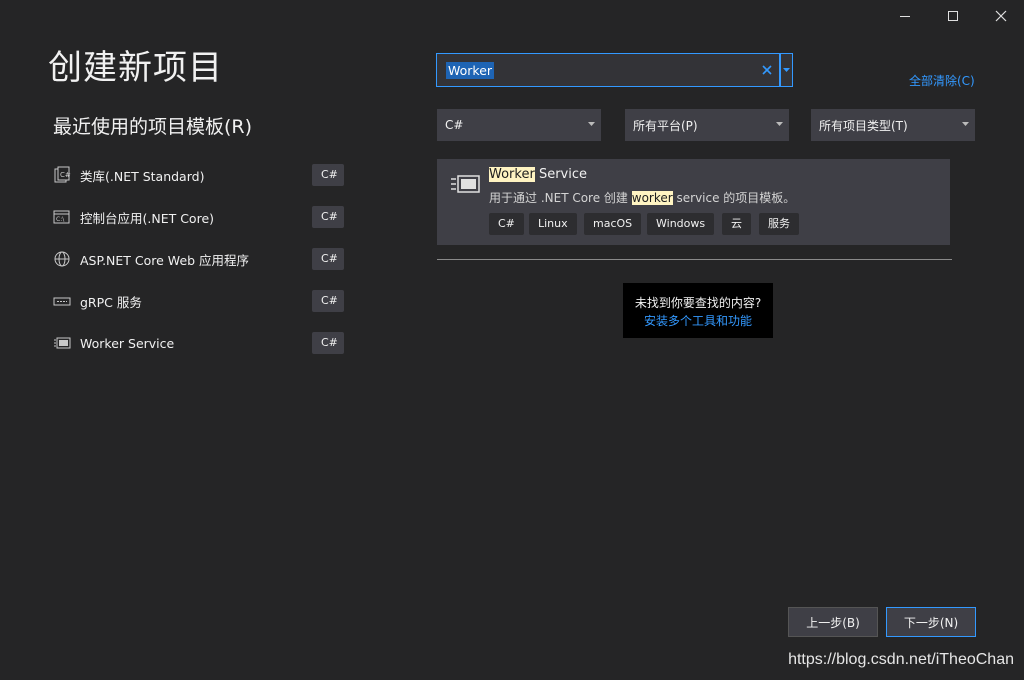 The width and height of the screenshot is (1024, 680). I want to click on grpc-service-icon, so click(62, 301).